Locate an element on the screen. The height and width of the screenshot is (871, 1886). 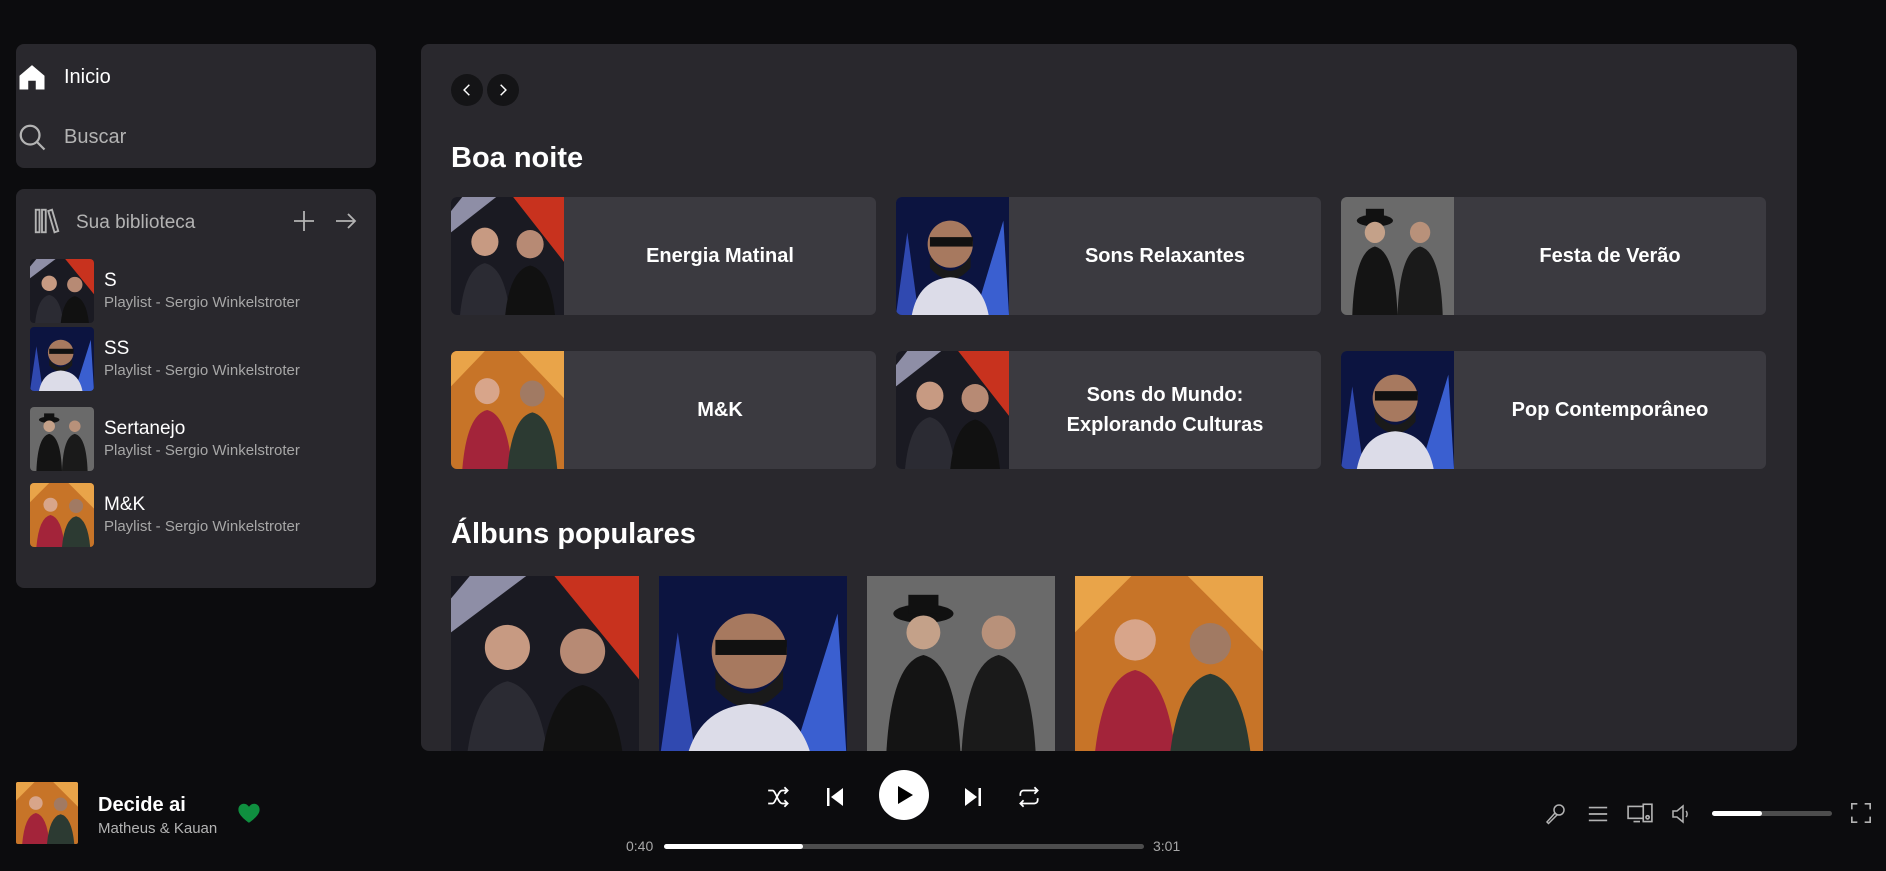
playlist-title: S is located at coordinates (110, 280).